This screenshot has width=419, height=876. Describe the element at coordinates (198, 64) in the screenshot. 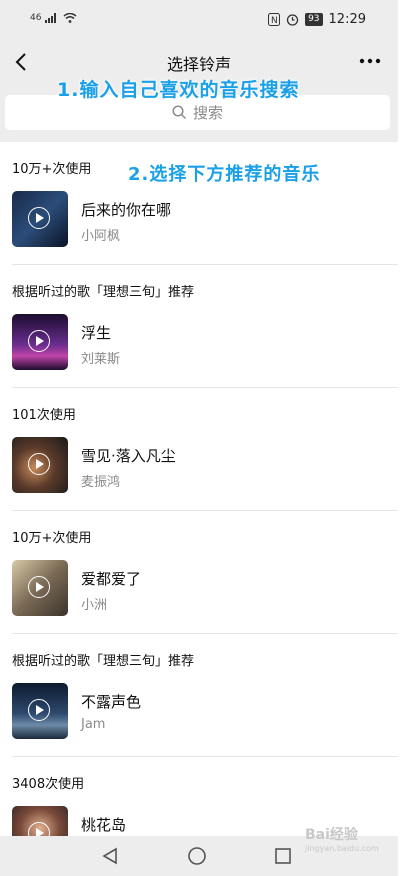

I see `page-title: 选择铃声` at that location.